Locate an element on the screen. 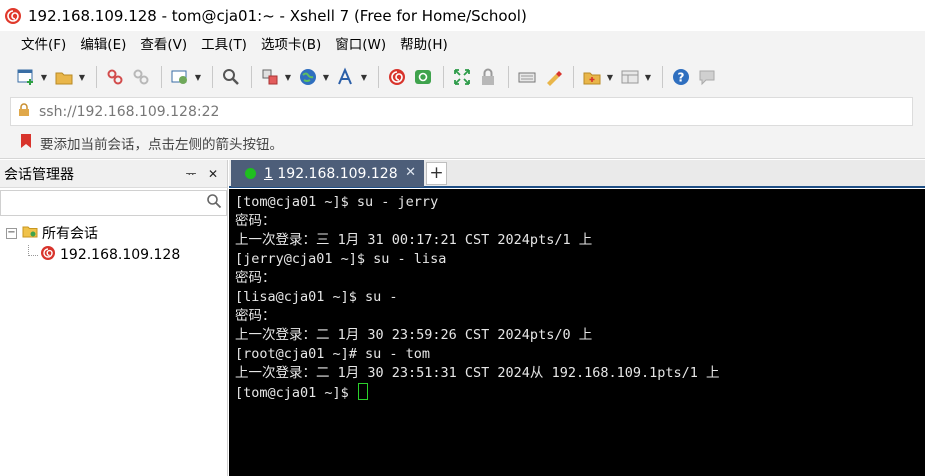  reconnect-icon is located at coordinates (141, 77).